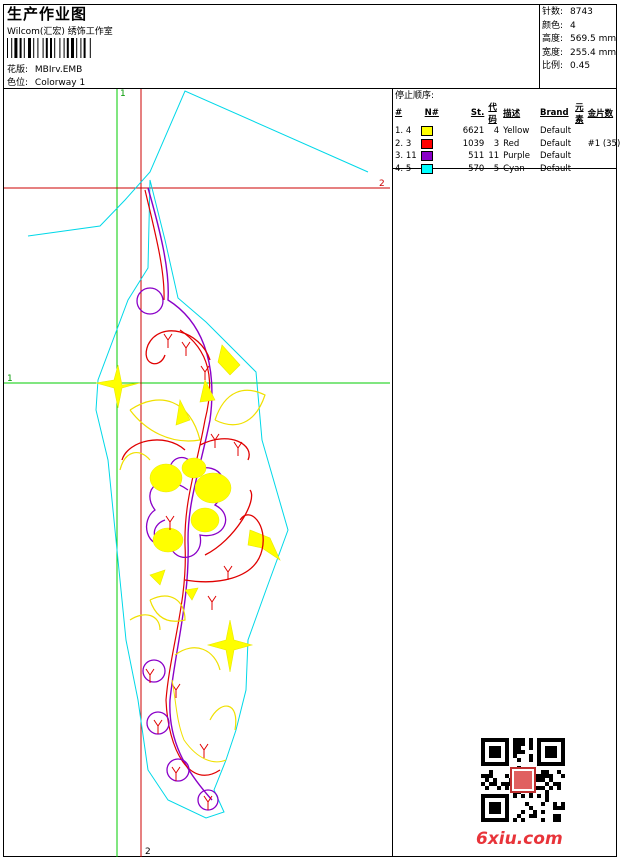  I want to click on axis-label-v1-top: 1, so click(123, 94).